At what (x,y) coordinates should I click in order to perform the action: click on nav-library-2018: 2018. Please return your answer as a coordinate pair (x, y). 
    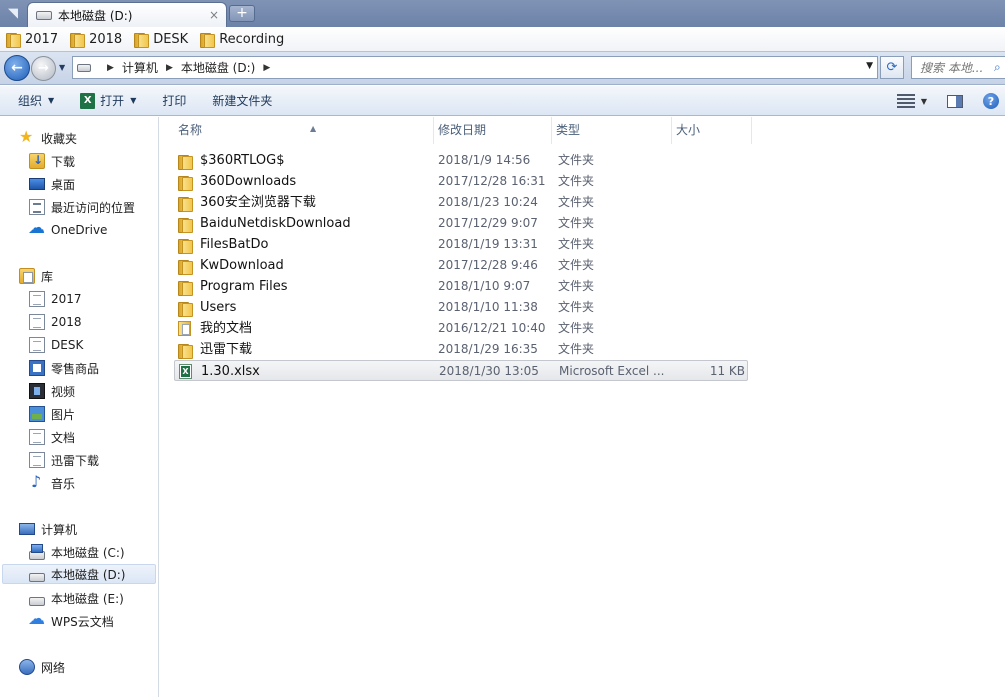
    Looking at the image, I should click on (55, 322).